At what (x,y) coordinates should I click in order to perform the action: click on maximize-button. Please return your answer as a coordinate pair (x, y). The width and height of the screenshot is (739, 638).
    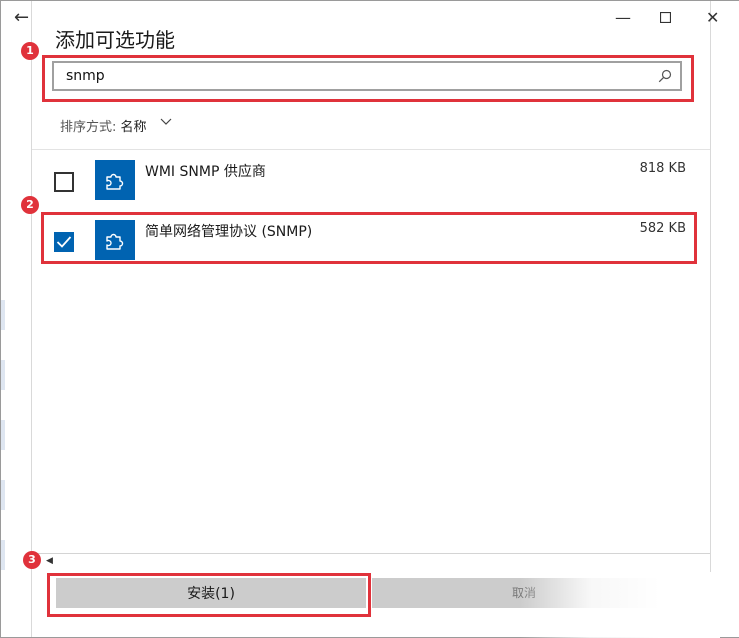
    Looking at the image, I should click on (665, 17).